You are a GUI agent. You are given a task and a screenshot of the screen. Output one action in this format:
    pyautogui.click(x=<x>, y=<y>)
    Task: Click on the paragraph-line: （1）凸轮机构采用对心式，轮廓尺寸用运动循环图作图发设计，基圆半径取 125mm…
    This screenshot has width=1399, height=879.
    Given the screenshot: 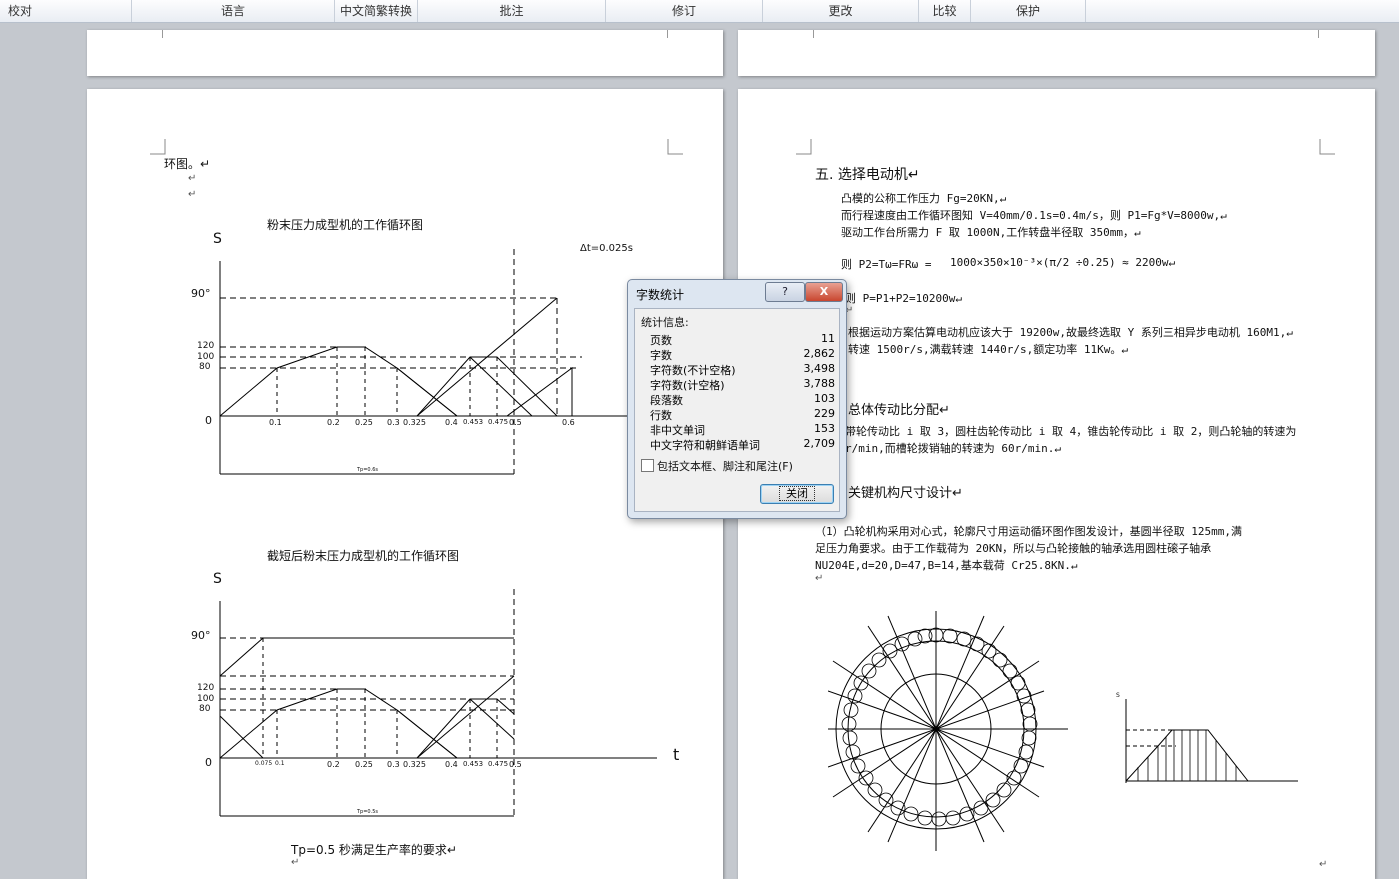 What is the action you would take?
    pyautogui.click(x=1028, y=531)
    